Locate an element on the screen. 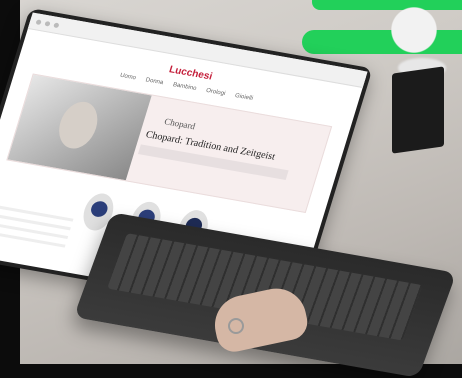  nav-item: Gioielli is located at coordinates (244, 97).